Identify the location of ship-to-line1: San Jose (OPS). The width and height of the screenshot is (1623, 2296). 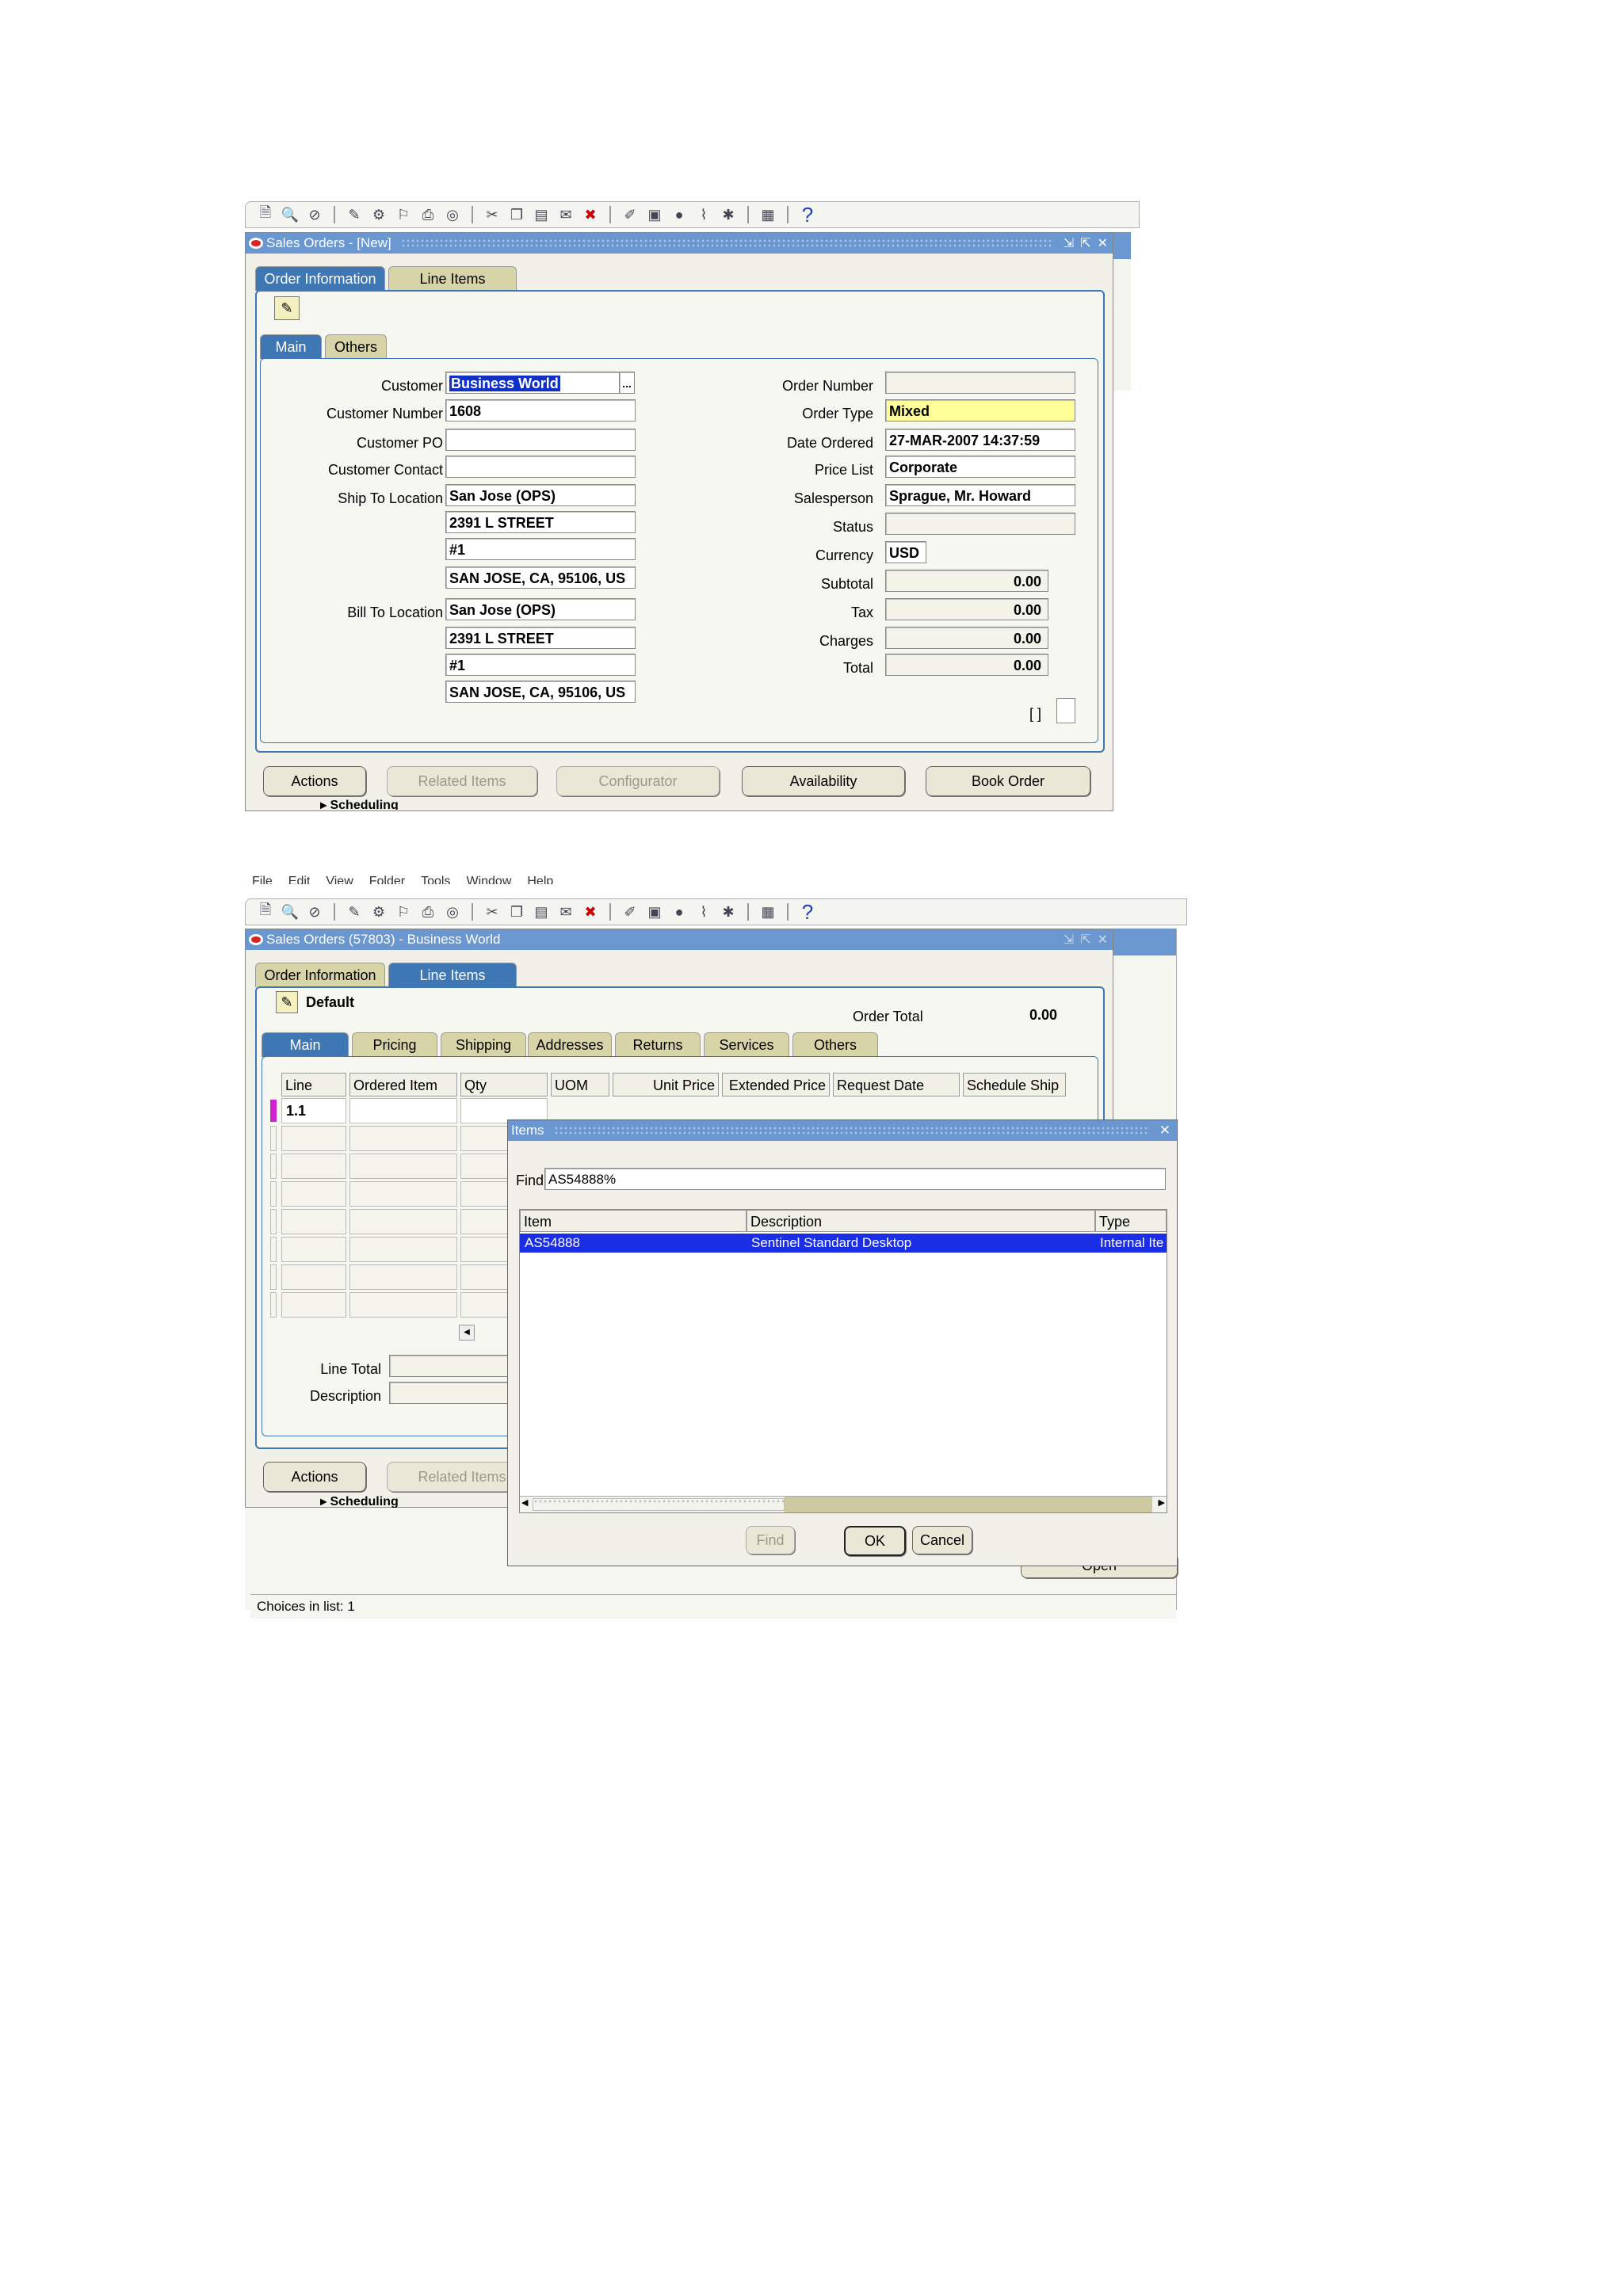
(540, 495).